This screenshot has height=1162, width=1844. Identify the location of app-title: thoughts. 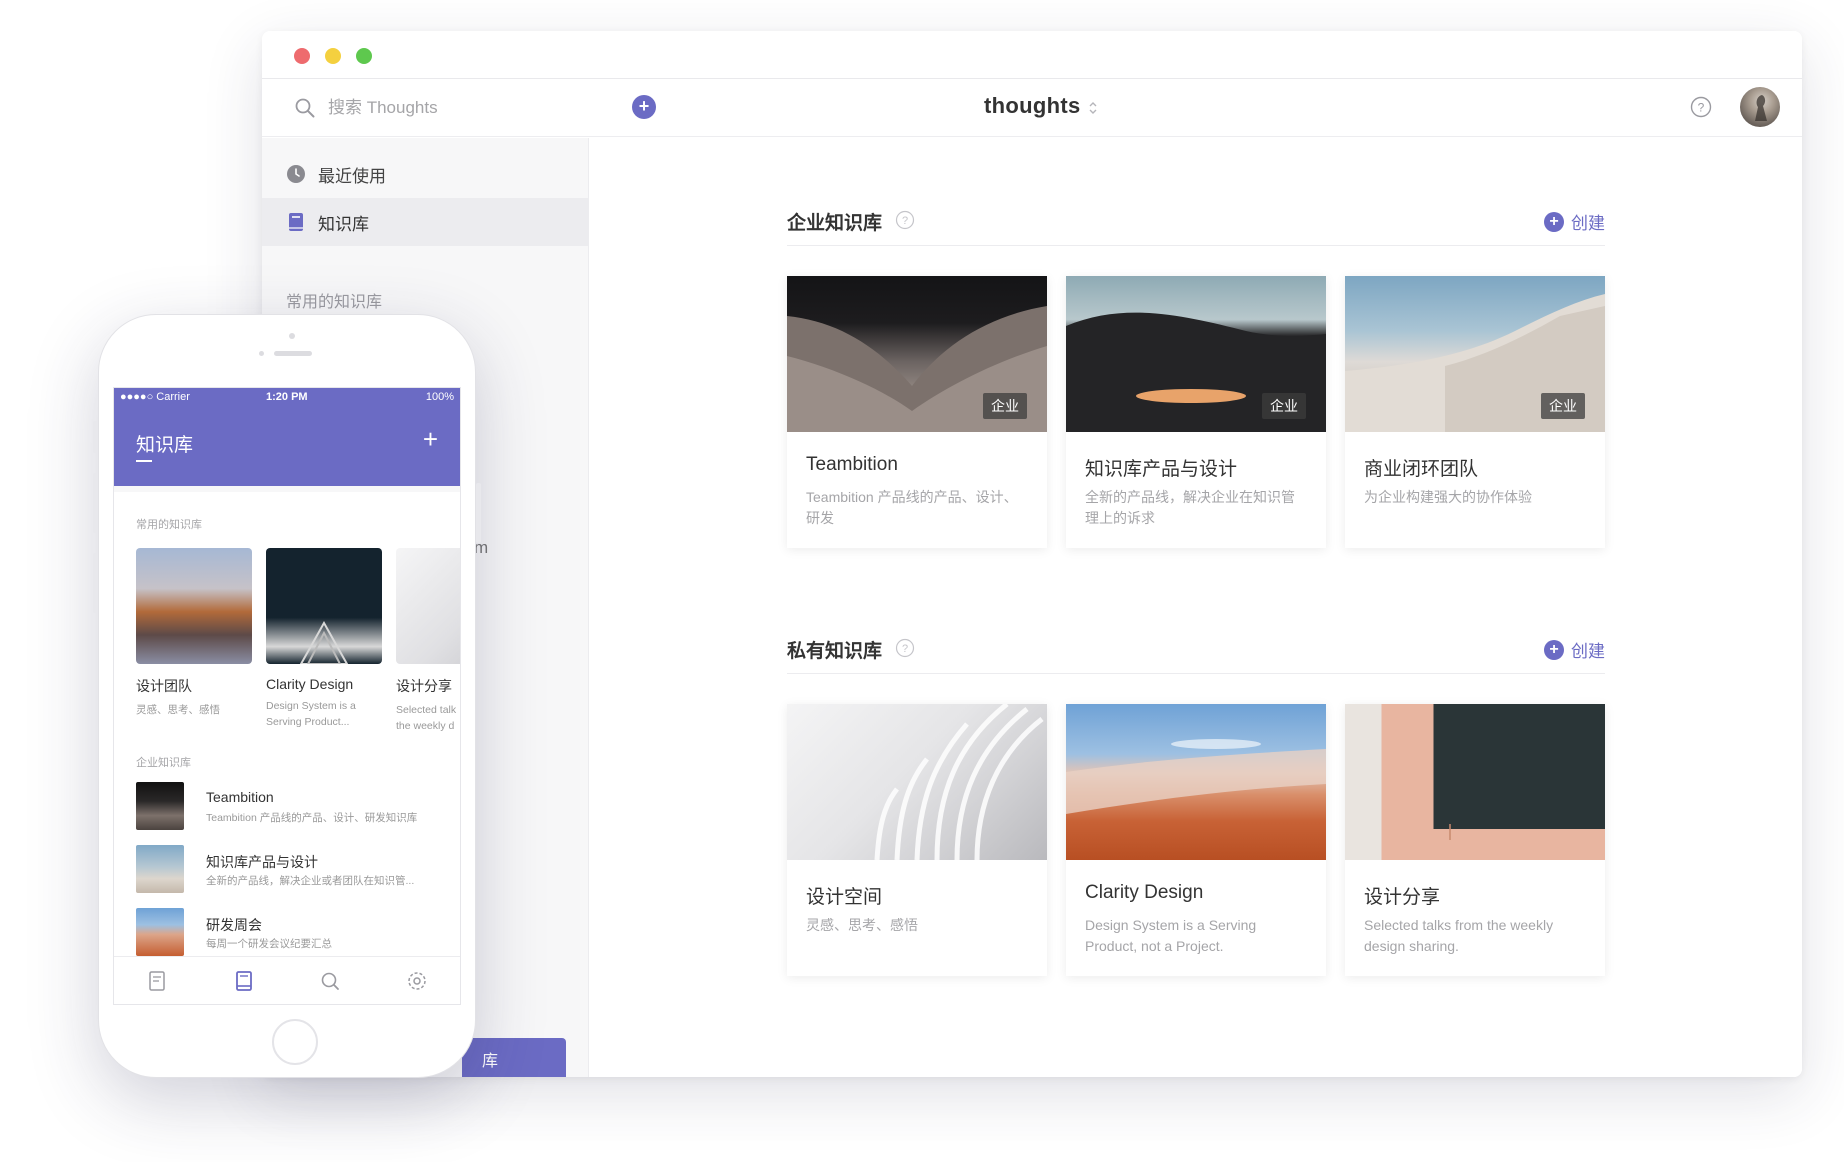
(1032, 106).